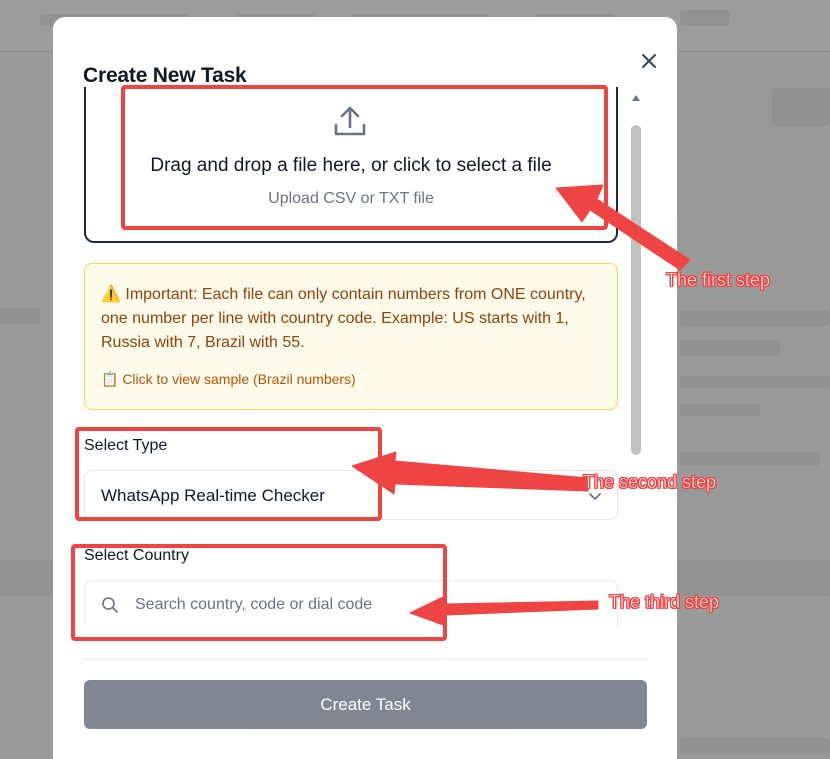  I want to click on close-button, so click(649, 61).